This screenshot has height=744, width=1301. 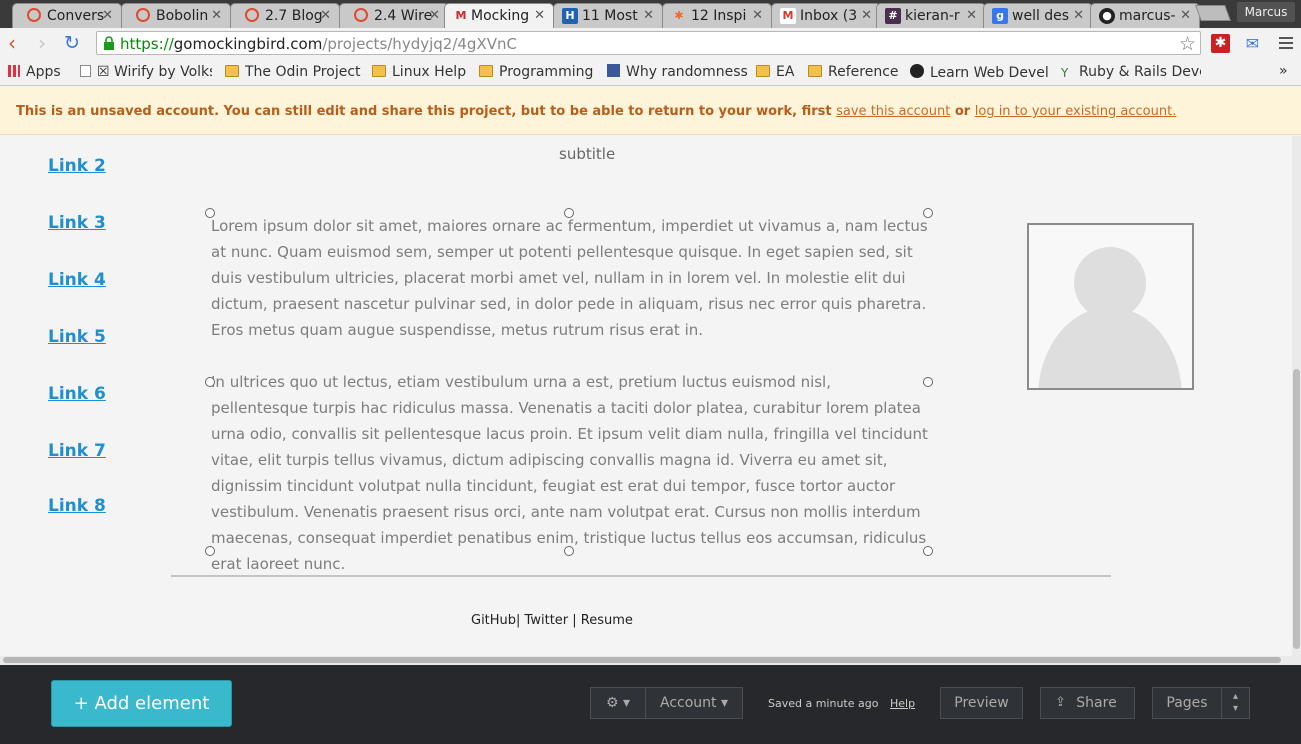 What do you see at coordinates (931, 15) in the screenshot?
I see `browser-tab: # kieran-r ✕` at bounding box center [931, 15].